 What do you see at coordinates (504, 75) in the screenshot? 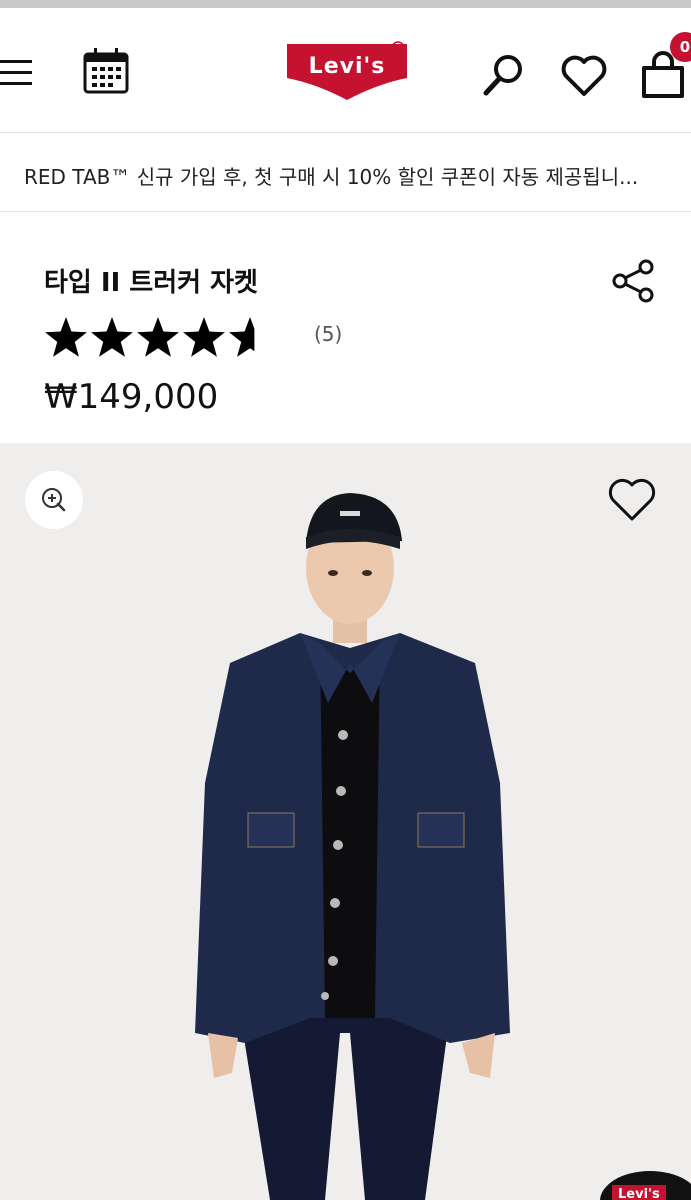
I see `search-icon` at bounding box center [504, 75].